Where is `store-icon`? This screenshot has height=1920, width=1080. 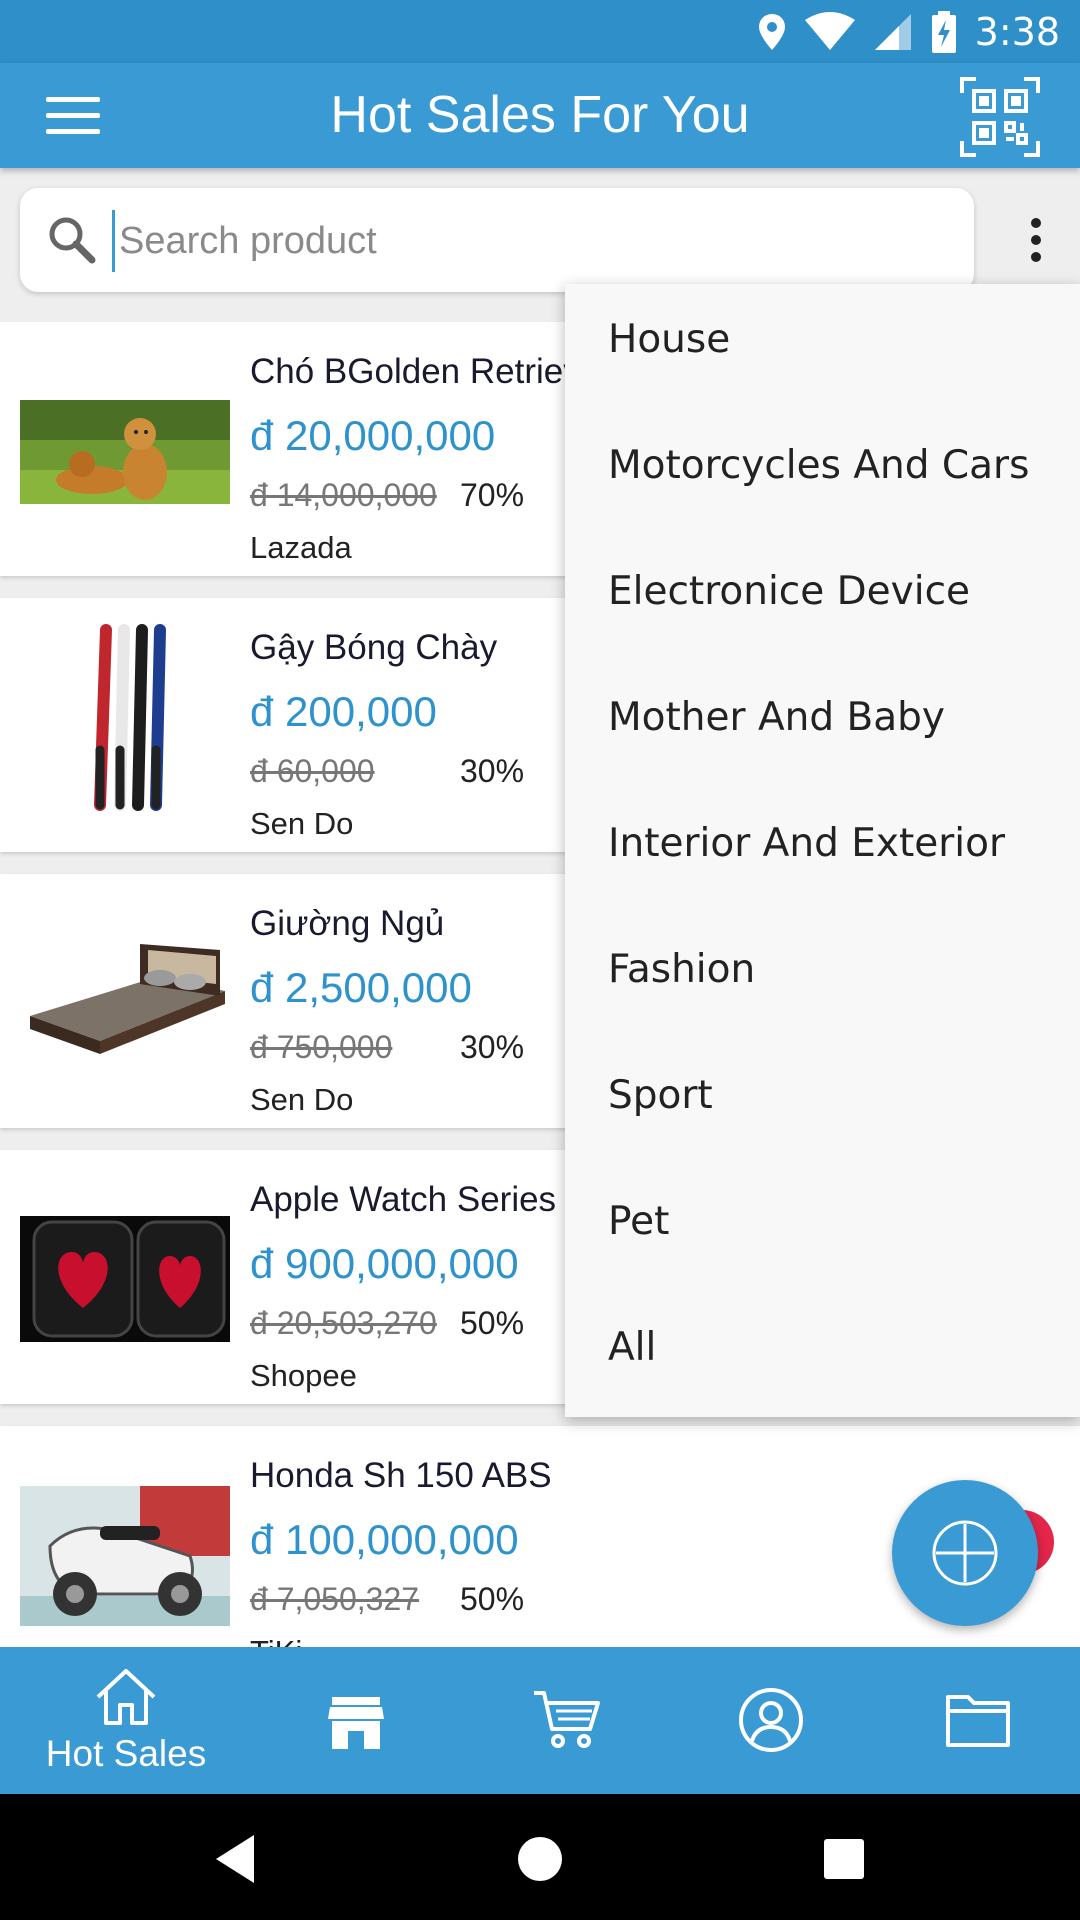 store-icon is located at coordinates (356, 1723).